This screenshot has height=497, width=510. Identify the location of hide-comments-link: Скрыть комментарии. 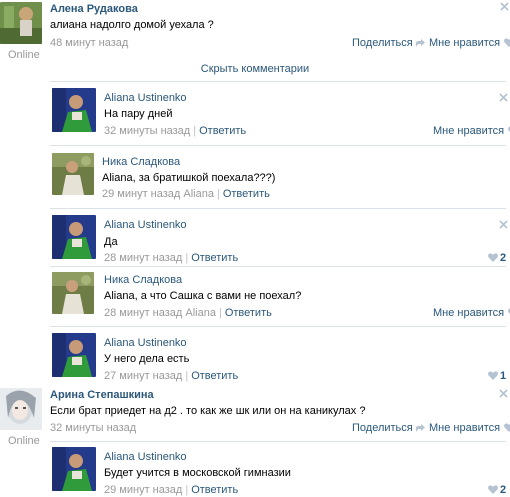
(255, 69).